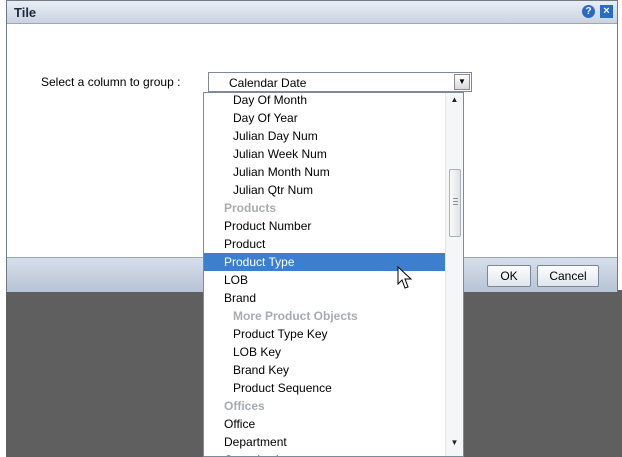 The height and width of the screenshot is (457, 622). I want to click on dropdown-option: Day Of Year, so click(324, 118).